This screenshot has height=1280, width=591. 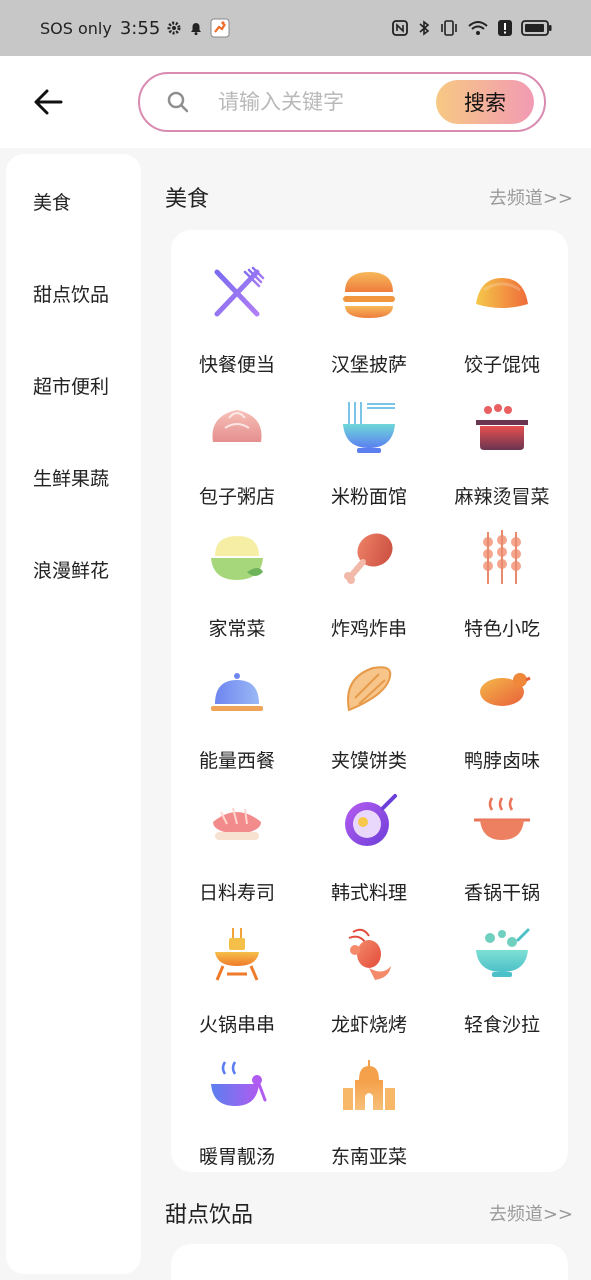 What do you see at coordinates (502, 497) in the screenshot?
I see `category-label: 麻辣烫冒菜` at bounding box center [502, 497].